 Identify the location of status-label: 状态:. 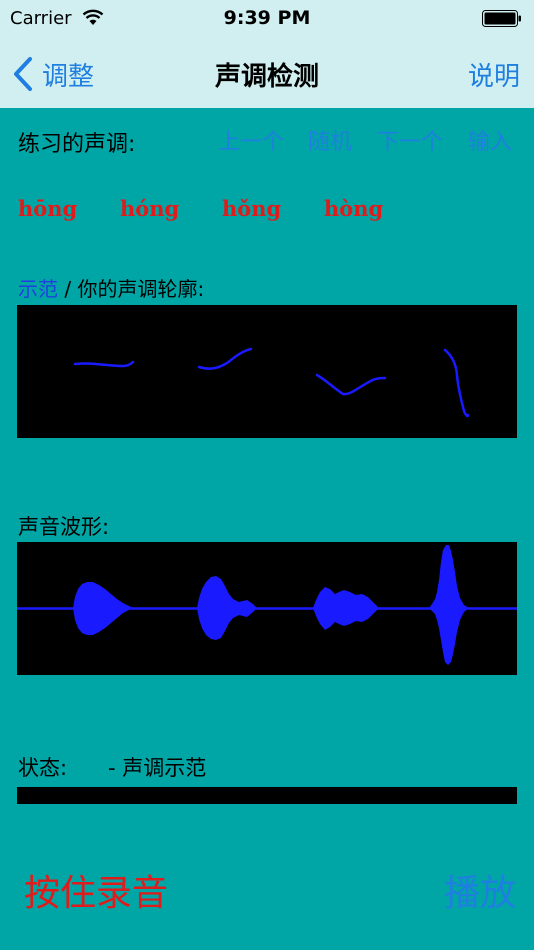
(43, 768).